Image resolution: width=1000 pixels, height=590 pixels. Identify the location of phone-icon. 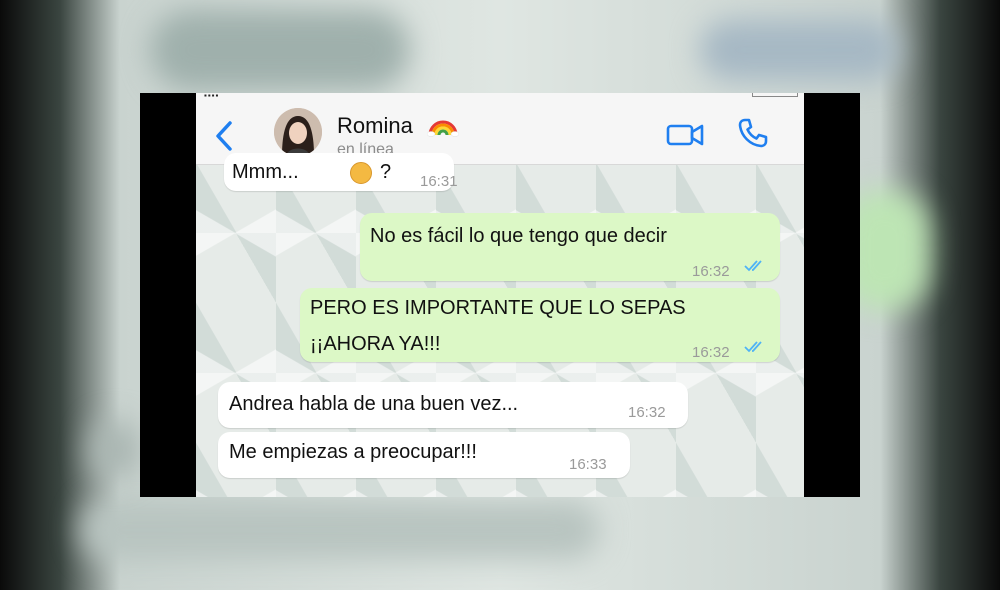
(753, 133).